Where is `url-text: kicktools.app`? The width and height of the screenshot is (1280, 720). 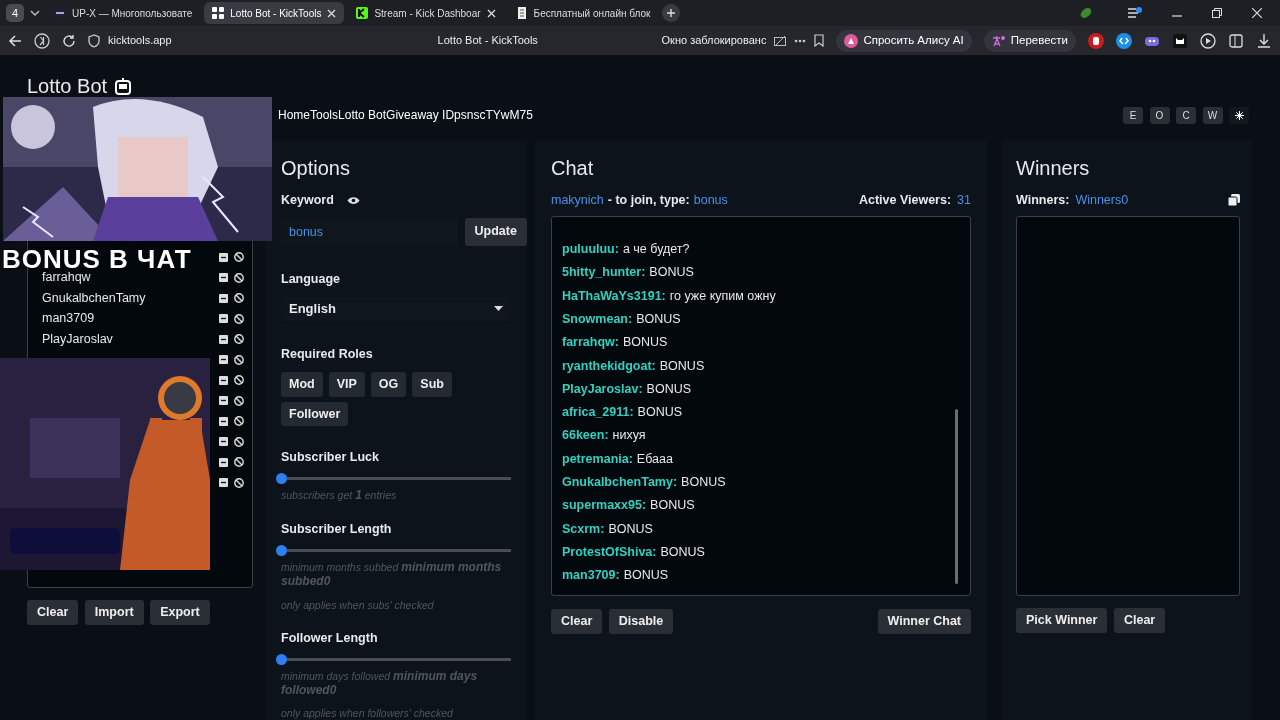
url-text: kicktools.app is located at coordinates (140, 40).